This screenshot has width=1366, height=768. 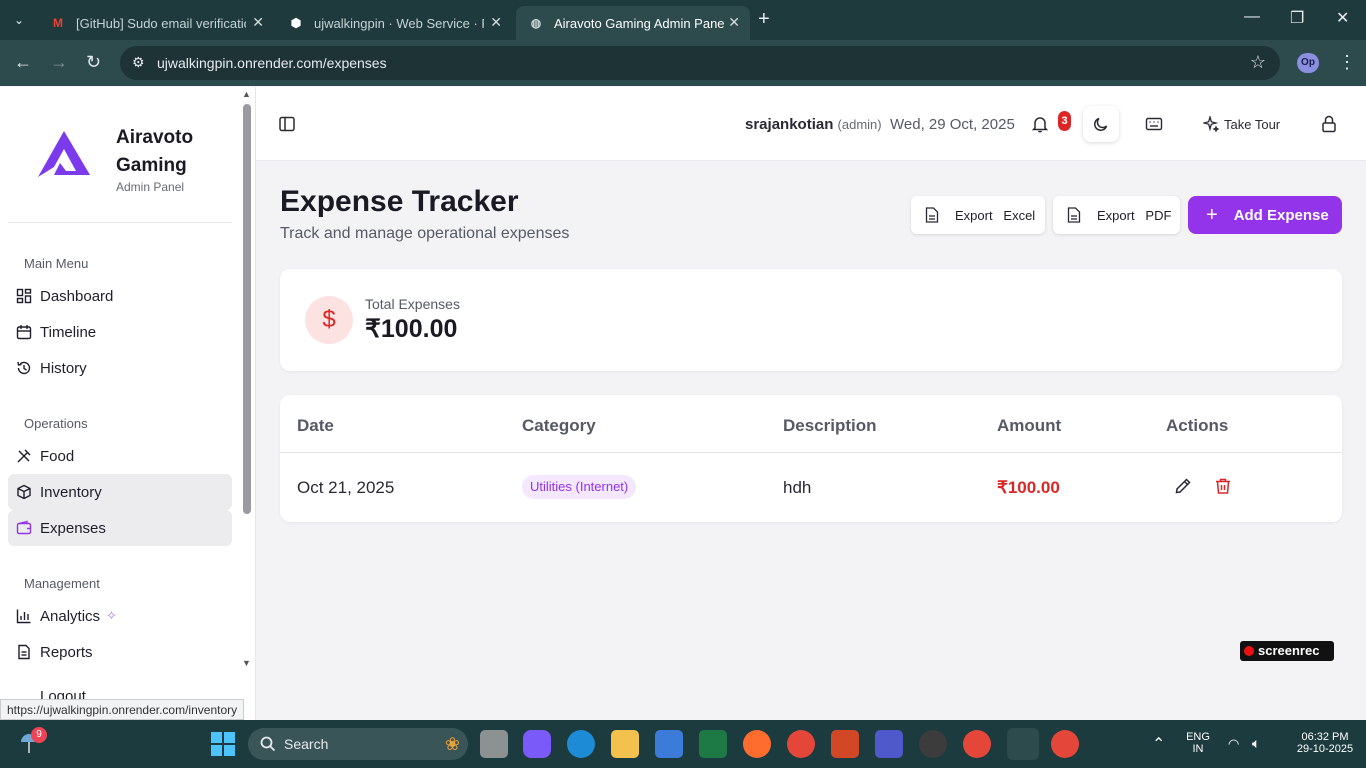 What do you see at coordinates (56, 423) in the screenshot?
I see `section-operations: Operations` at bounding box center [56, 423].